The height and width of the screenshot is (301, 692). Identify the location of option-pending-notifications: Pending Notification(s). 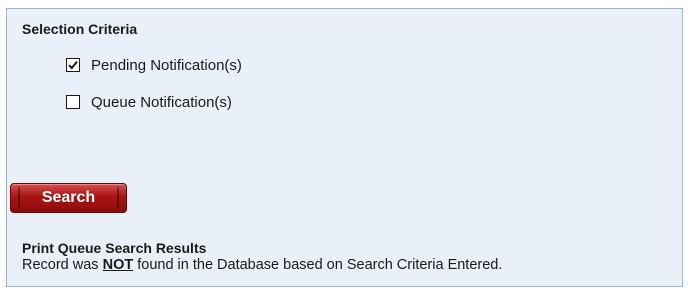
(154, 65).